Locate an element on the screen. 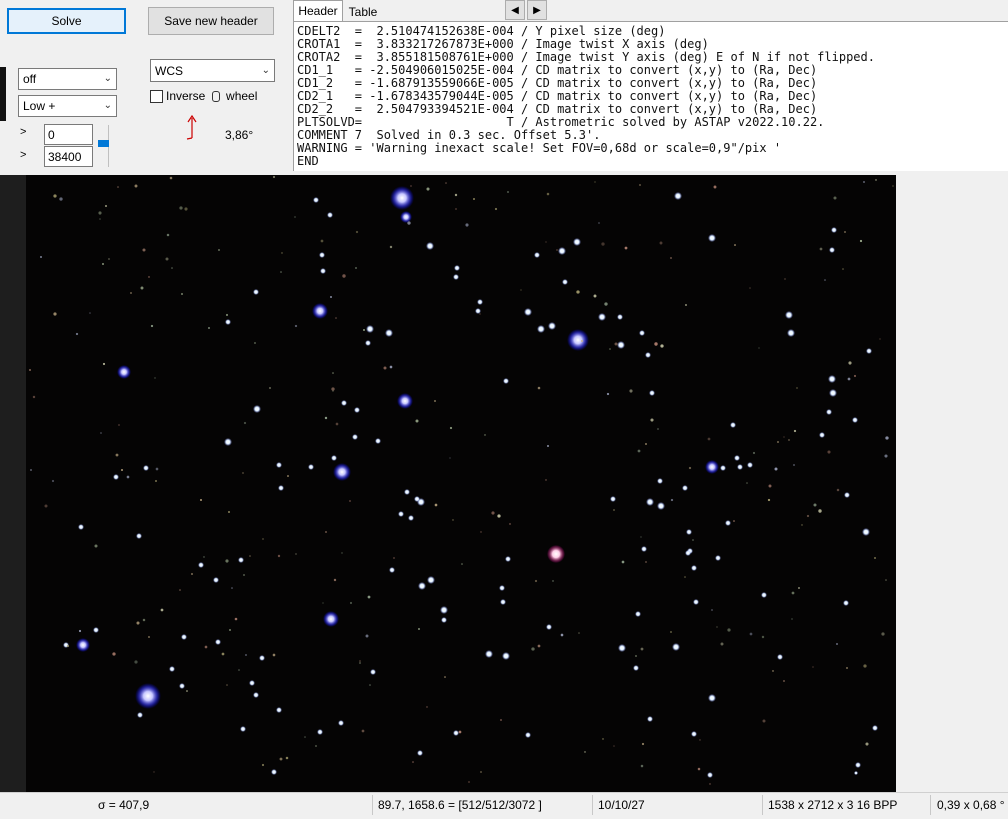 This screenshot has width=1008, height=819. quality-select: Low + ⌄ is located at coordinates (67, 106).